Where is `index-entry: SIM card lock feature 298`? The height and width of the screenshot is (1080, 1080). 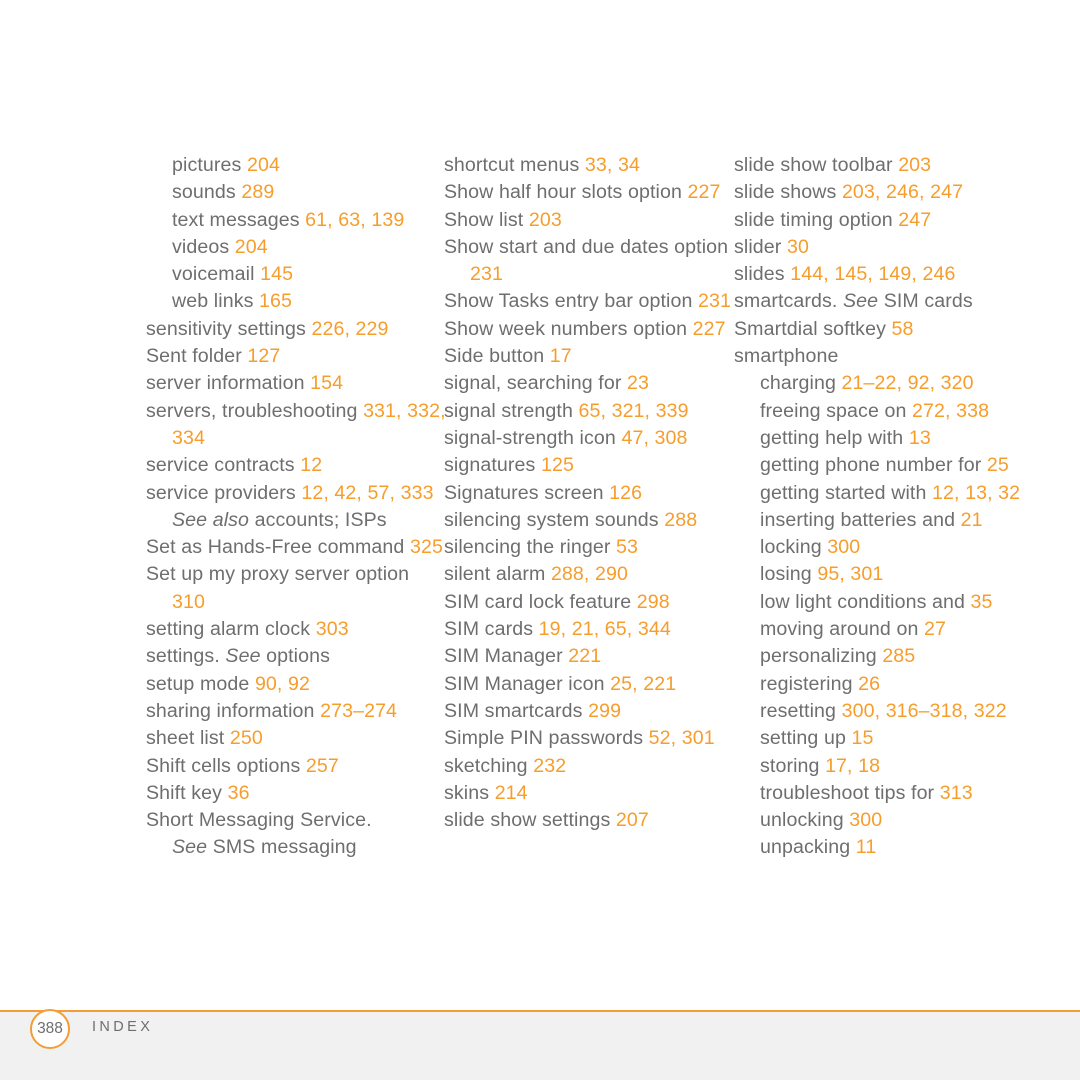
index-entry: SIM card lock feature 298 is located at coordinates (589, 602).